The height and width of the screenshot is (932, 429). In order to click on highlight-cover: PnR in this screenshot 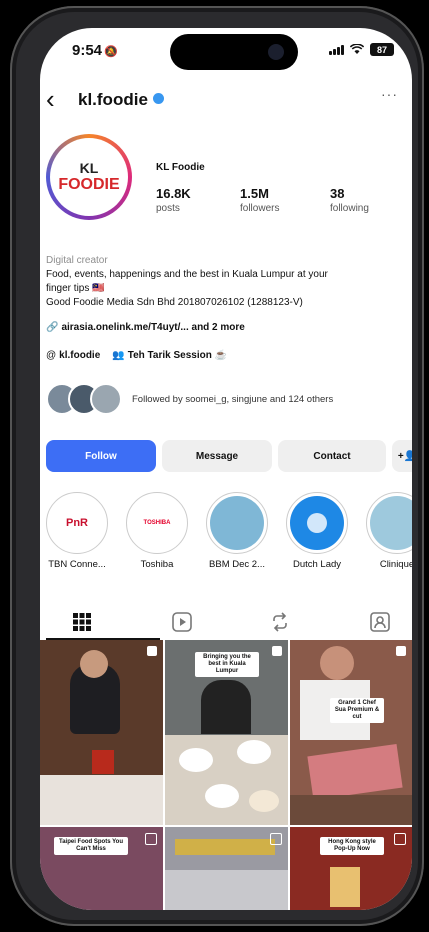, I will do `click(77, 523)`.